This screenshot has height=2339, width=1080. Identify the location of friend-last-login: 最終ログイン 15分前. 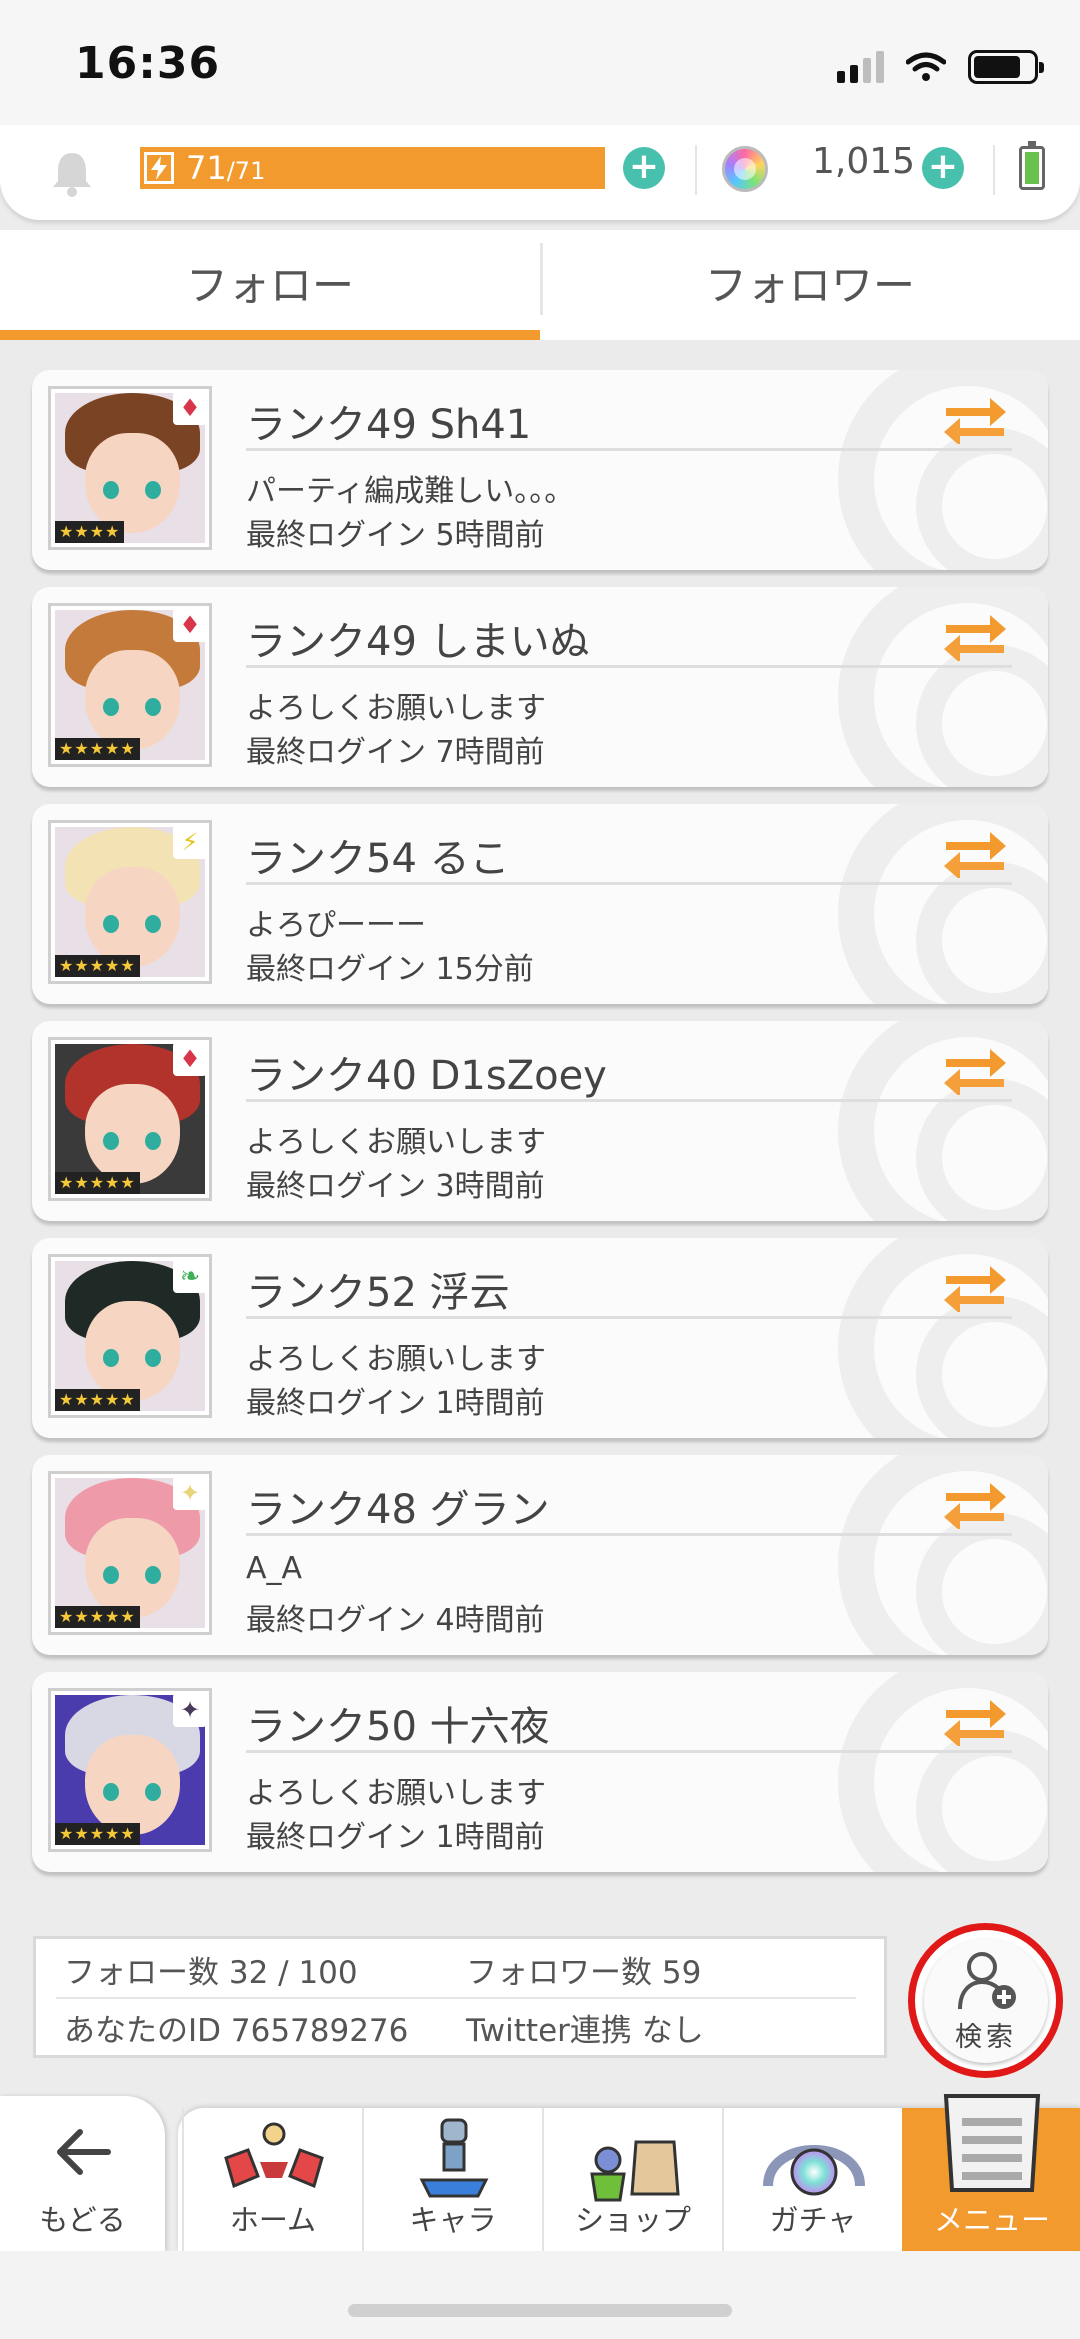
(390, 969).